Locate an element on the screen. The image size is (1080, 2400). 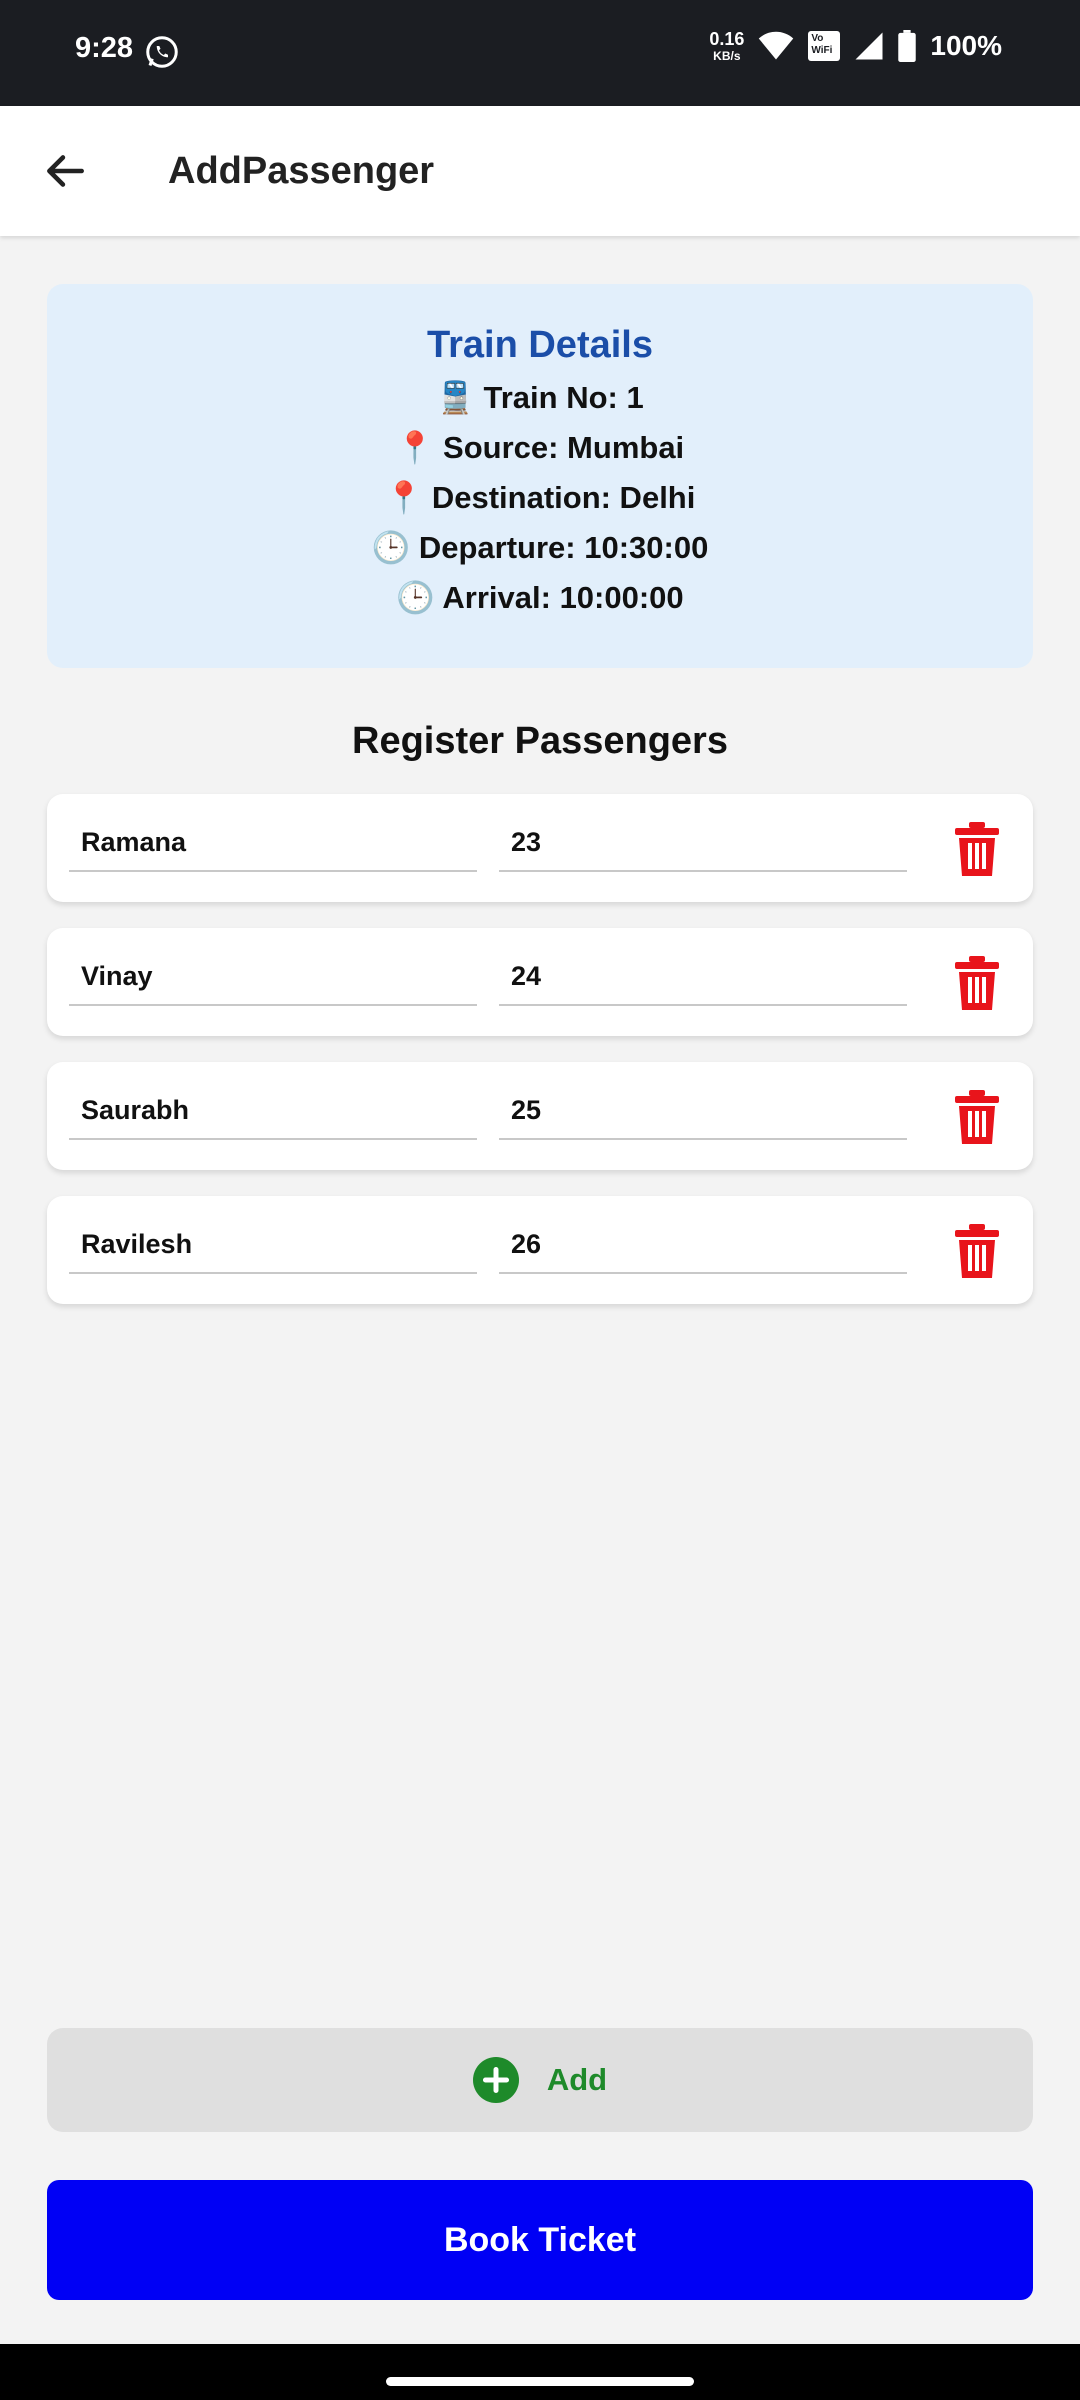
battery-percent: 100% is located at coordinates (966, 45).